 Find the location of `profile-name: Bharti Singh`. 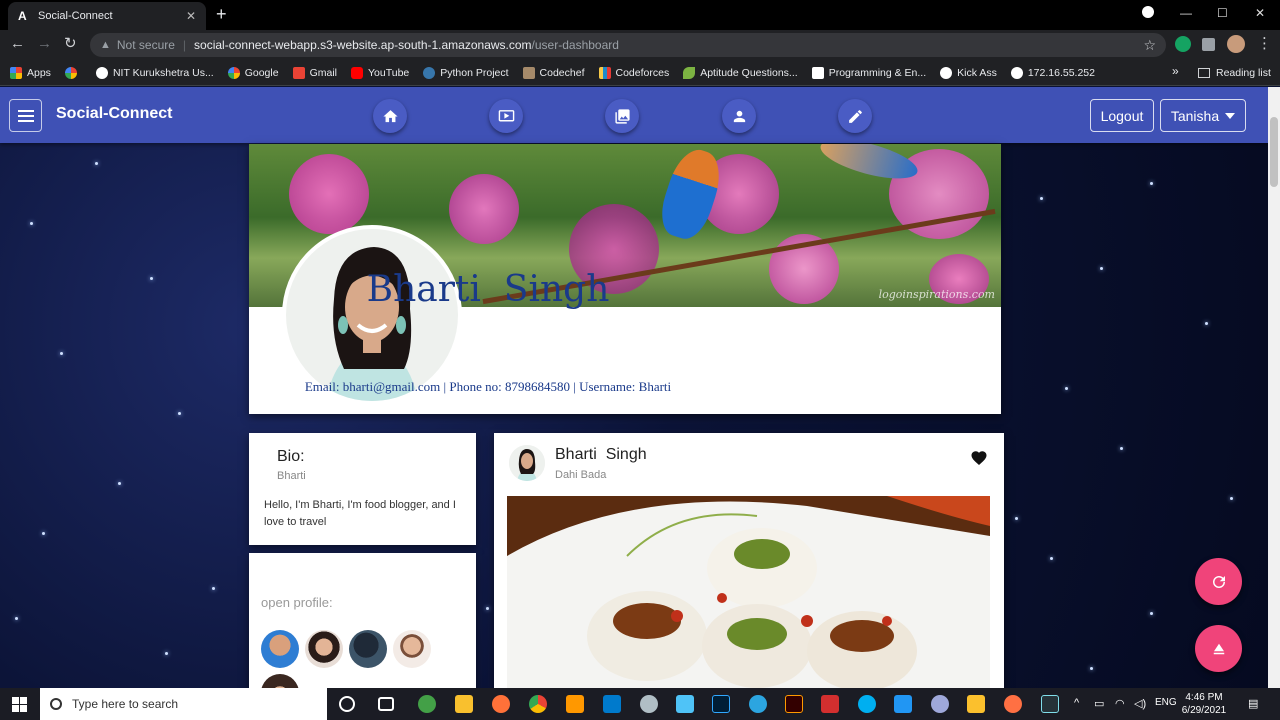

profile-name: Bharti Singh is located at coordinates (488, 289).